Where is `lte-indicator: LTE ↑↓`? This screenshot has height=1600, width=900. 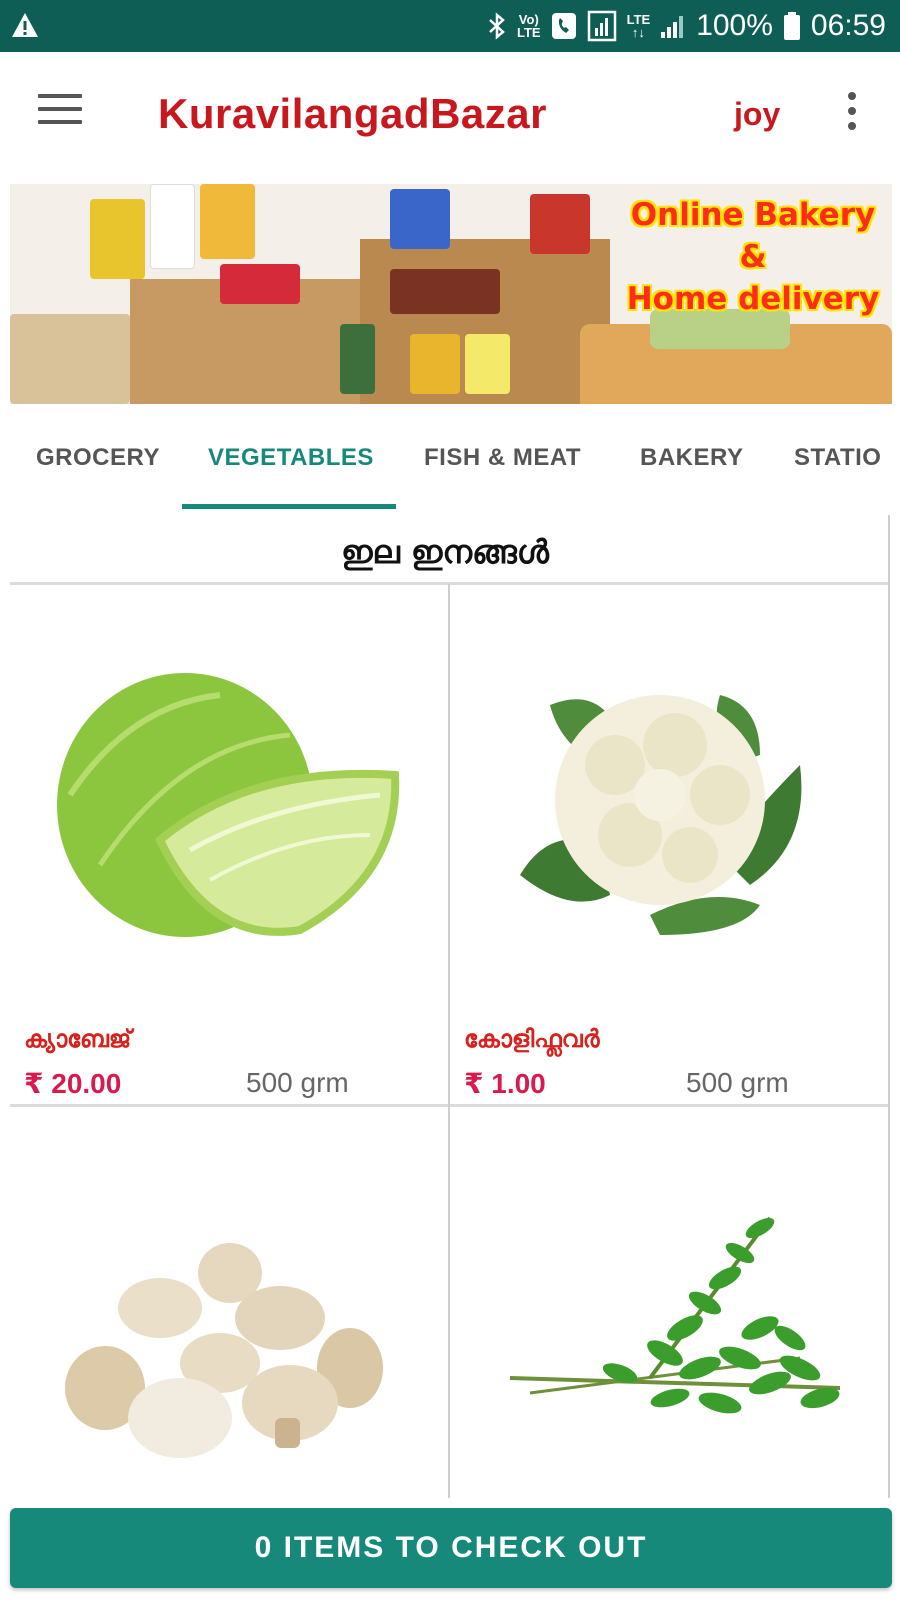 lte-indicator: LTE ↑↓ is located at coordinates (638, 26).